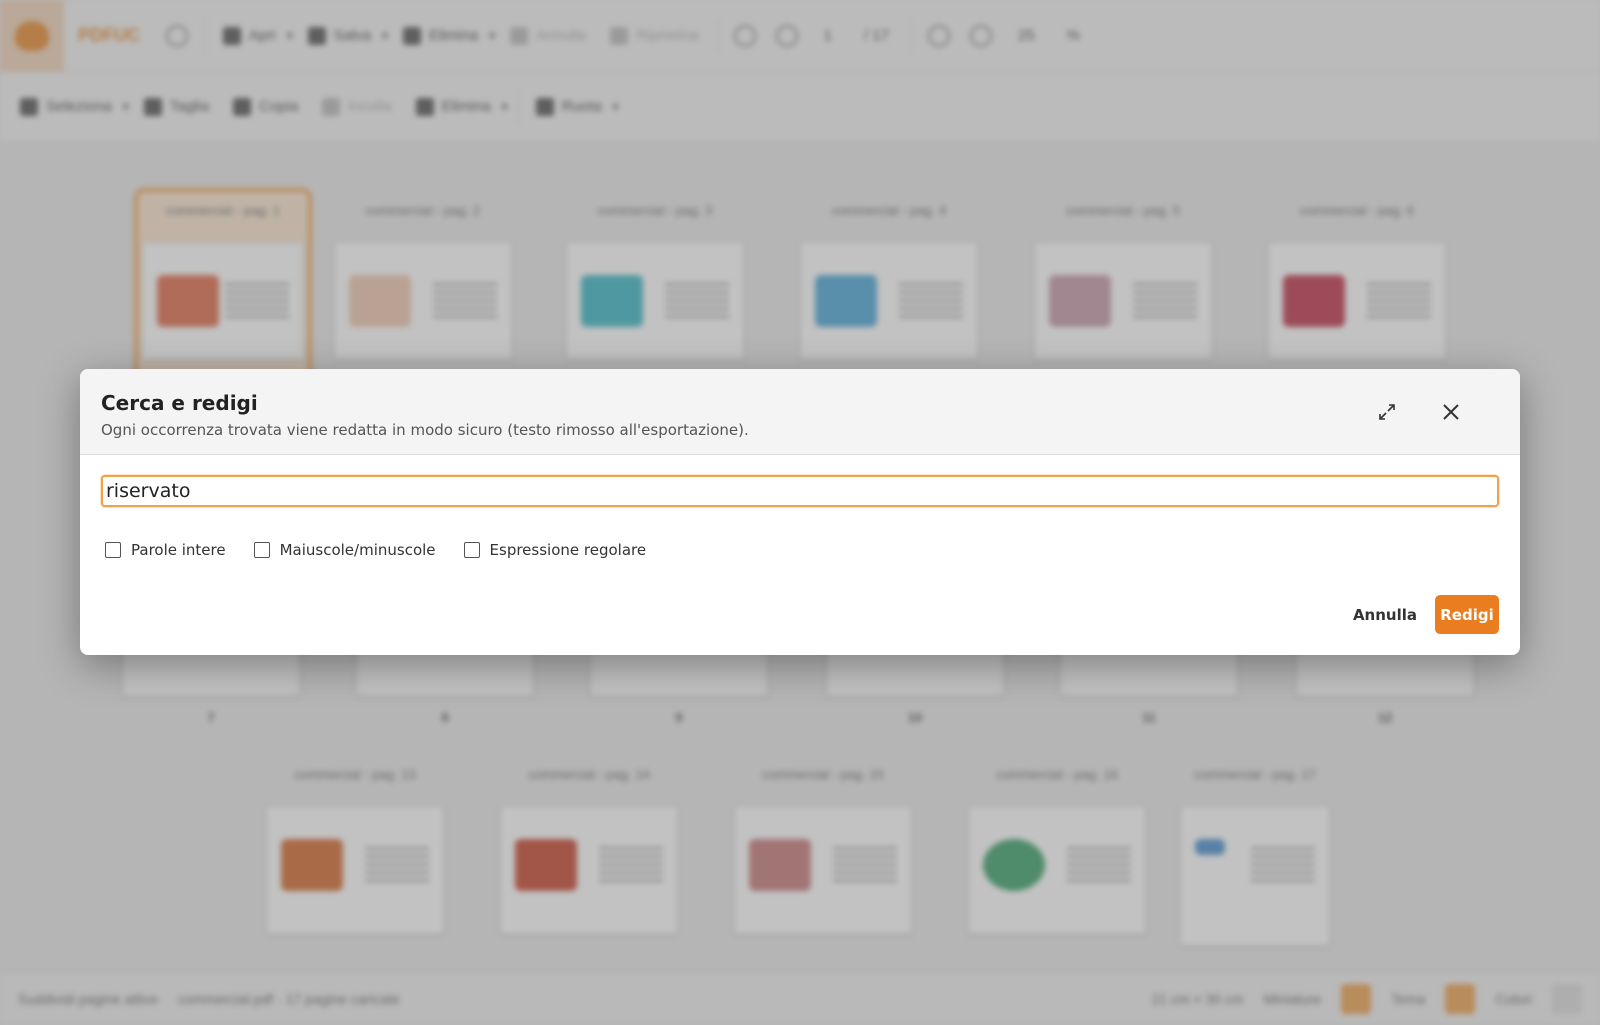 This screenshot has width=1600, height=1025. Describe the element at coordinates (261, 550) in the screenshot. I see `match-case-checkbox` at that location.